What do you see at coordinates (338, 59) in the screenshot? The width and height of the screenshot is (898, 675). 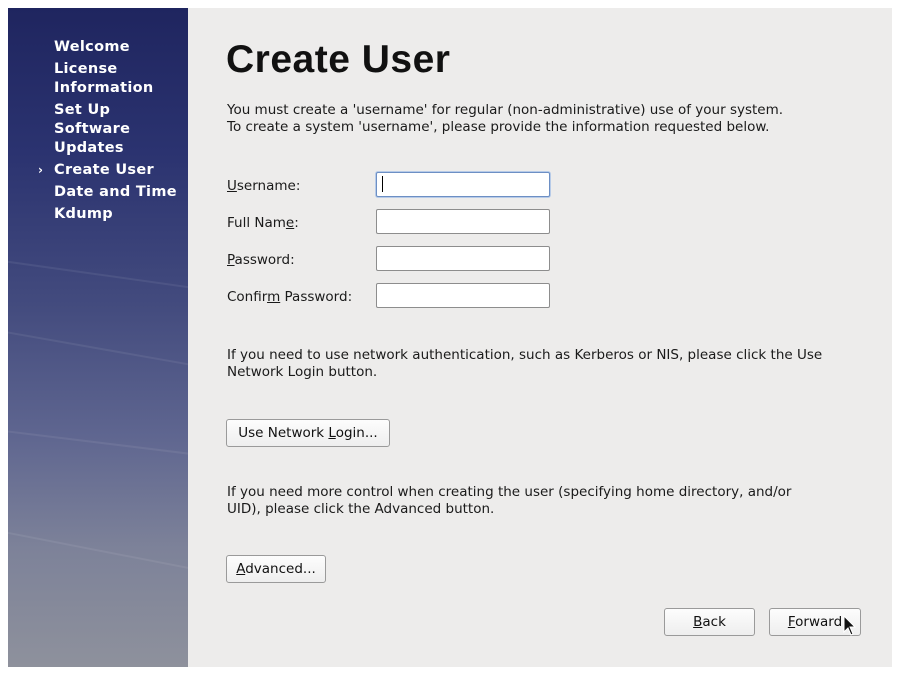 I see `page-title: Create User` at bounding box center [338, 59].